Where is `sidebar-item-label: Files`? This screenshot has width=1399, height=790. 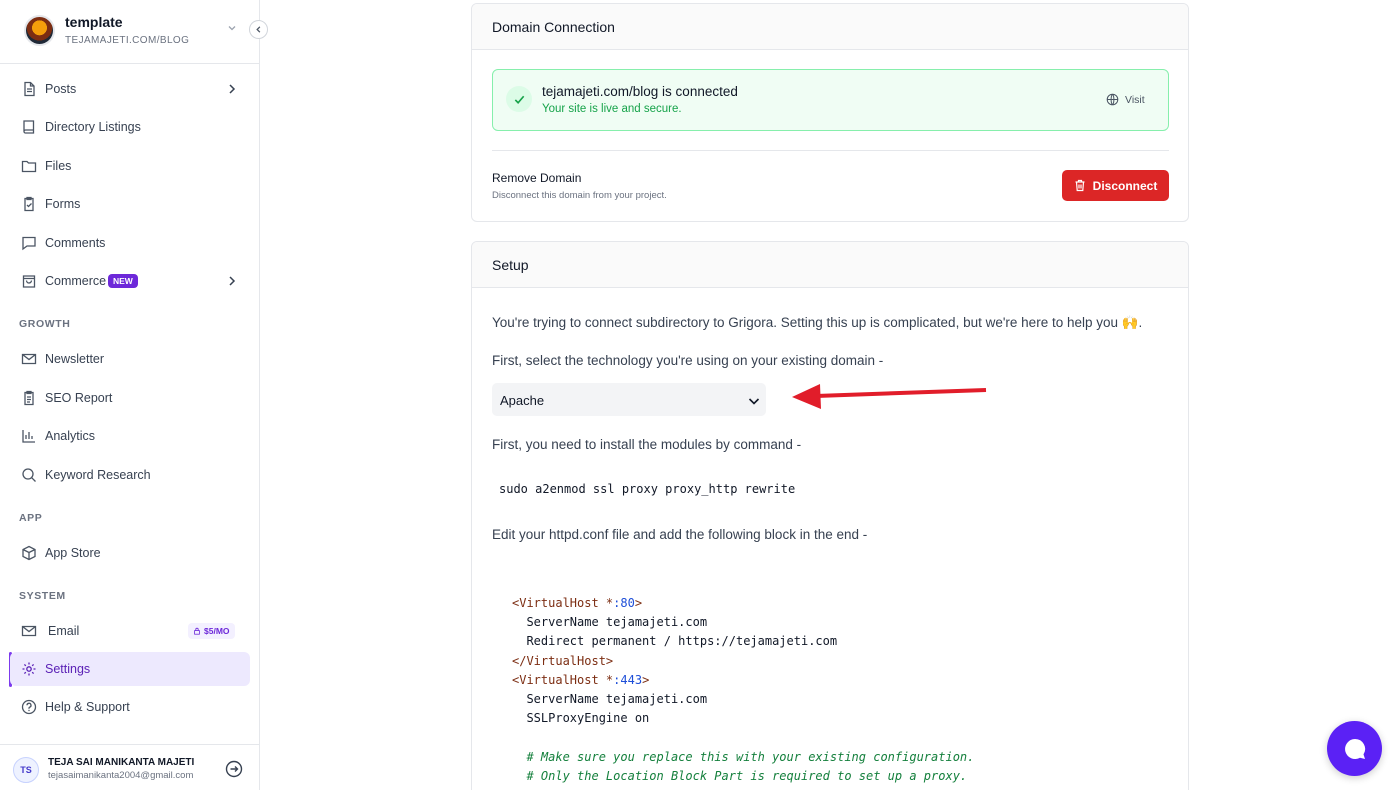 sidebar-item-label: Files is located at coordinates (58, 166).